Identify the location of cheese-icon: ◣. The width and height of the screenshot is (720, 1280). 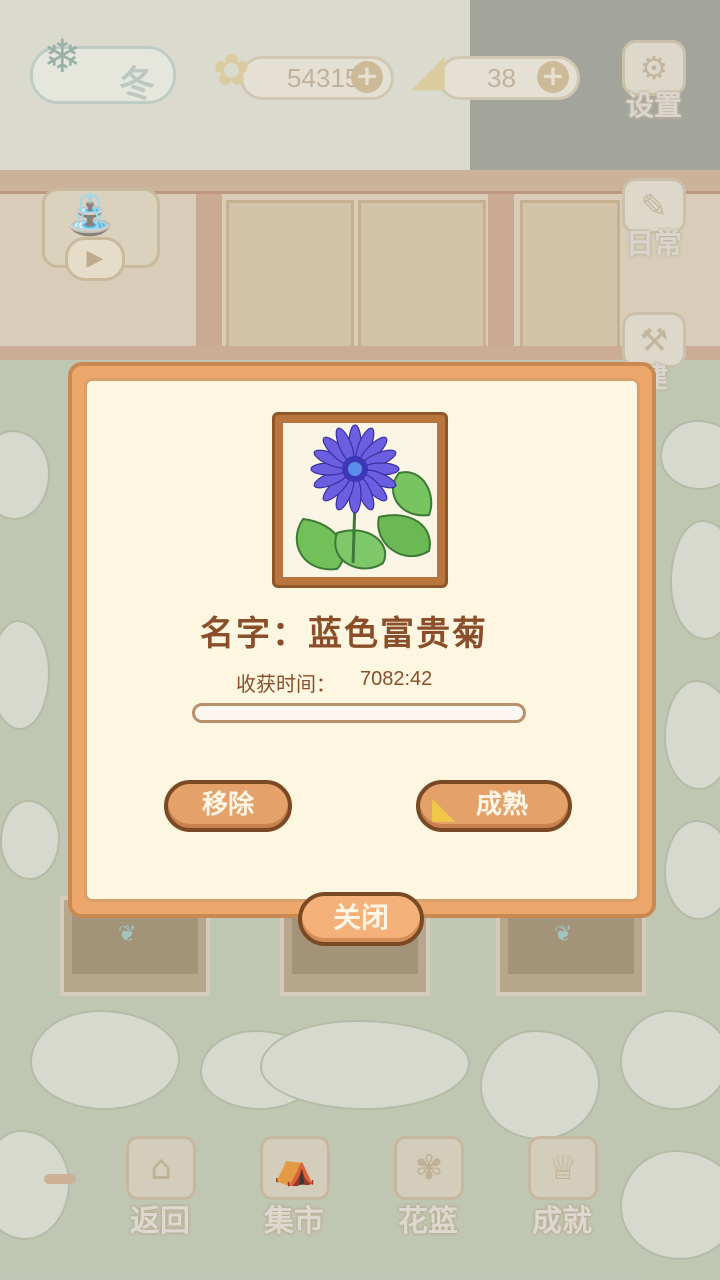
(444, 808).